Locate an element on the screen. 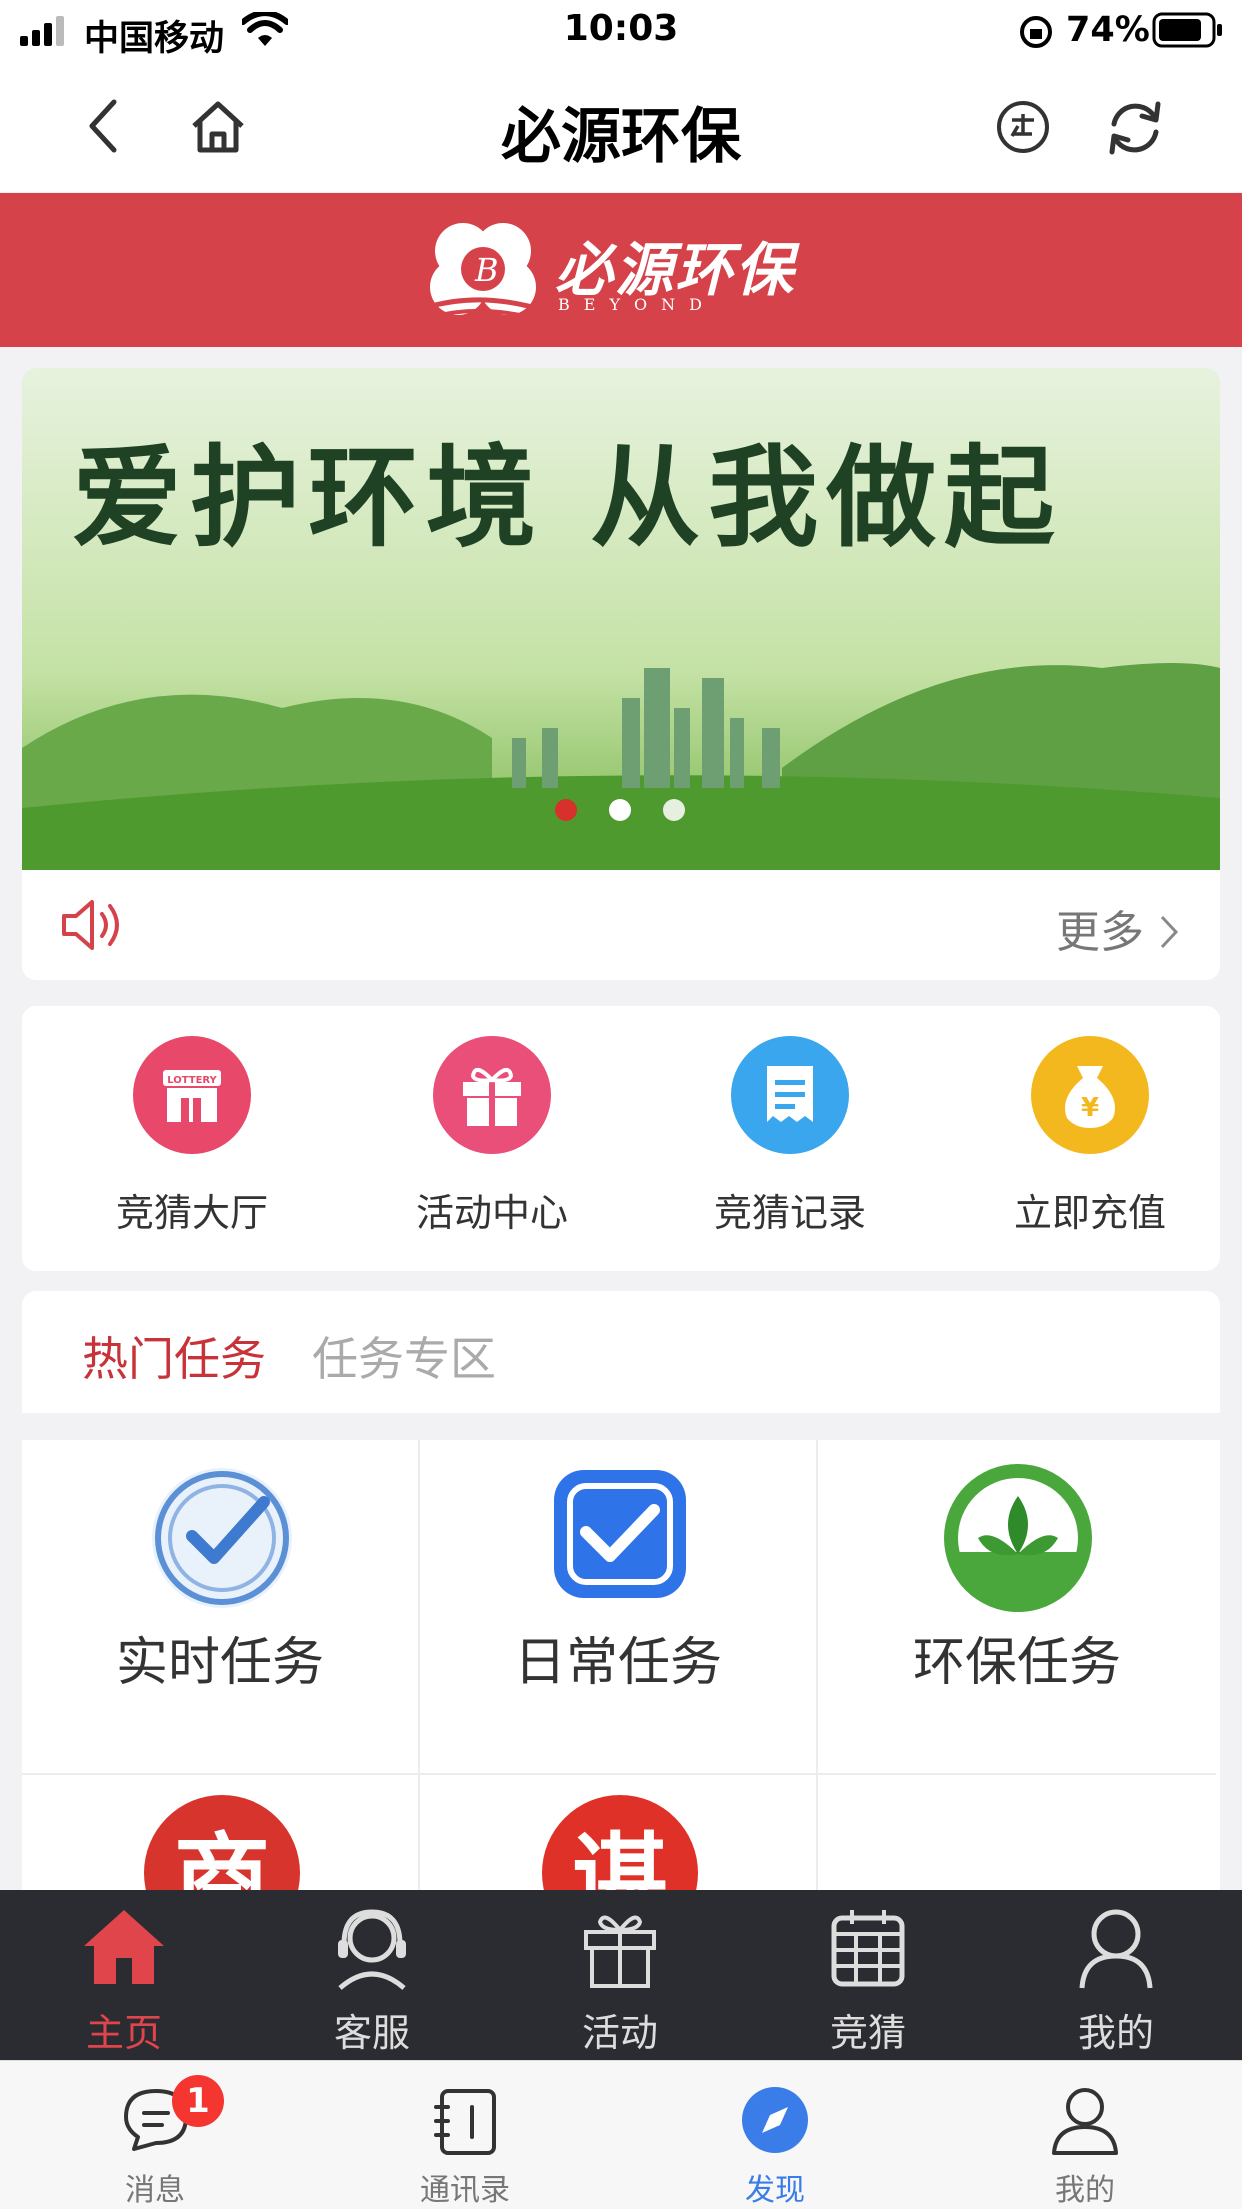 Image resolution: width=1242 pixels, height=2209 pixels. home-icon is located at coordinates (124, 1947).